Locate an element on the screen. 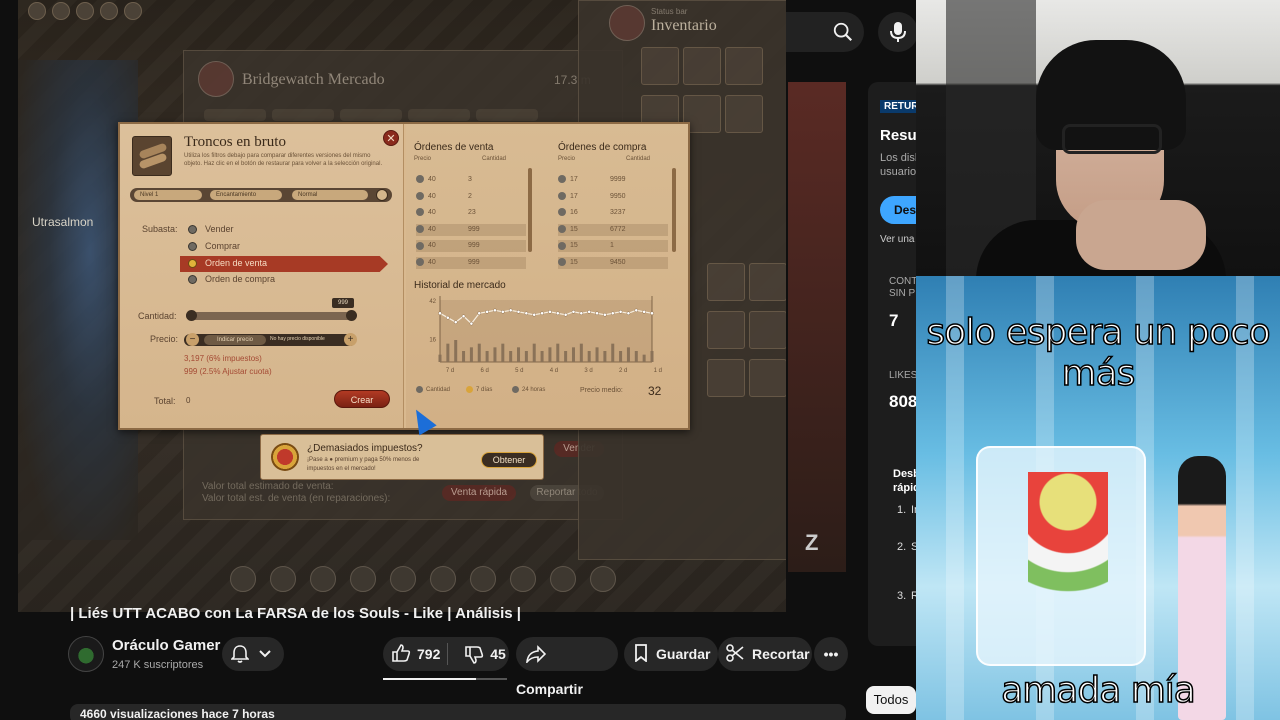 The height and width of the screenshot is (720, 1280). dislike-button is located at coordinates (474, 655).